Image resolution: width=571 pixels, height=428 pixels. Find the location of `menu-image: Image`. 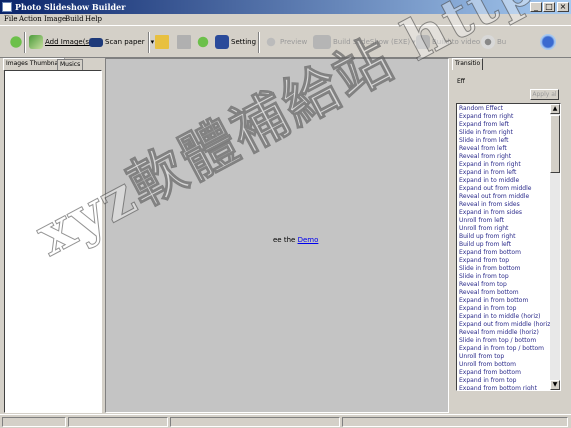

menu-image: Image is located at coordinates (55, 19).